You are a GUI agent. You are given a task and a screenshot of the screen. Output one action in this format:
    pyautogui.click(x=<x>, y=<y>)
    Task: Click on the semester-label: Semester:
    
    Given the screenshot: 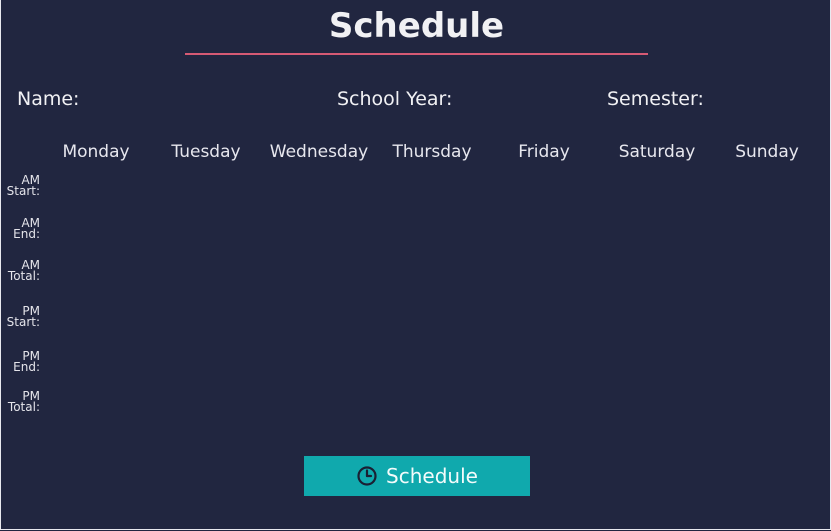 What is the action you would take?
    pyautogui.click(x=655, y=99)
    